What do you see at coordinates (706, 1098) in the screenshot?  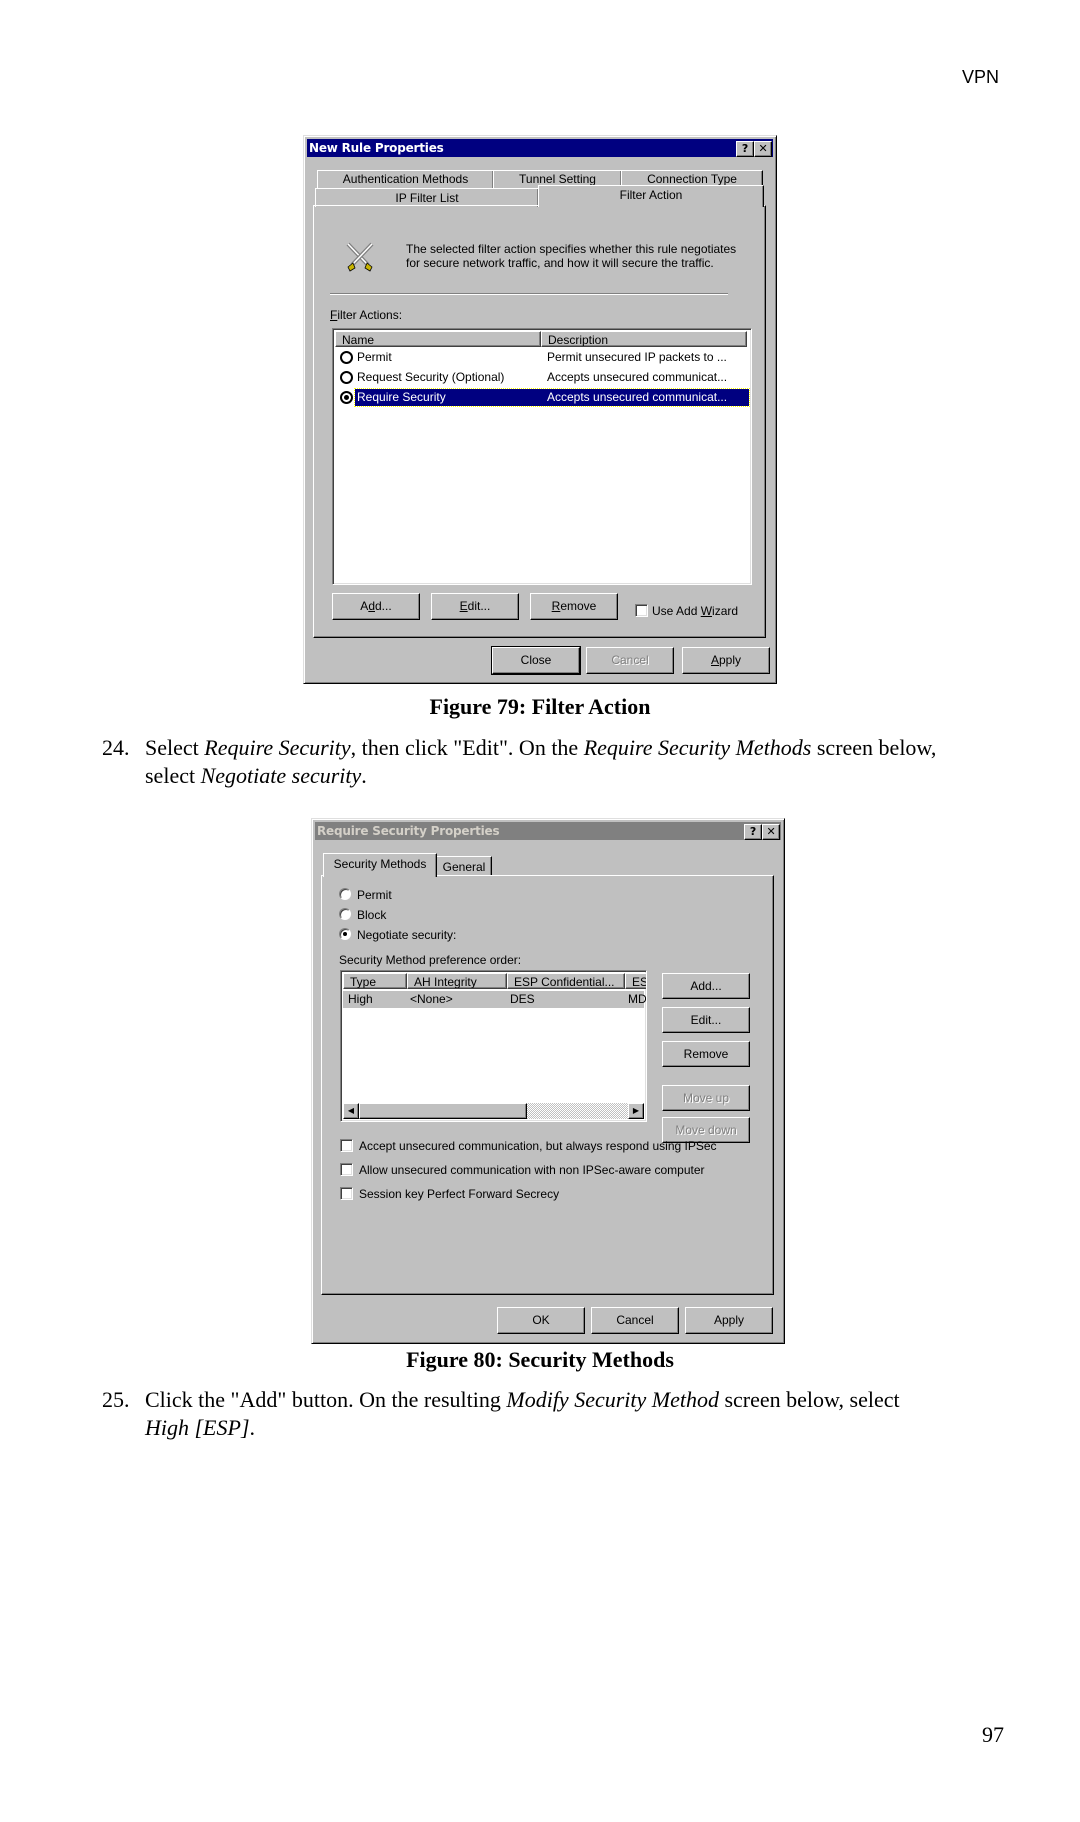 I see `move-up-button: Move up` at bounding box center [706, 1098].